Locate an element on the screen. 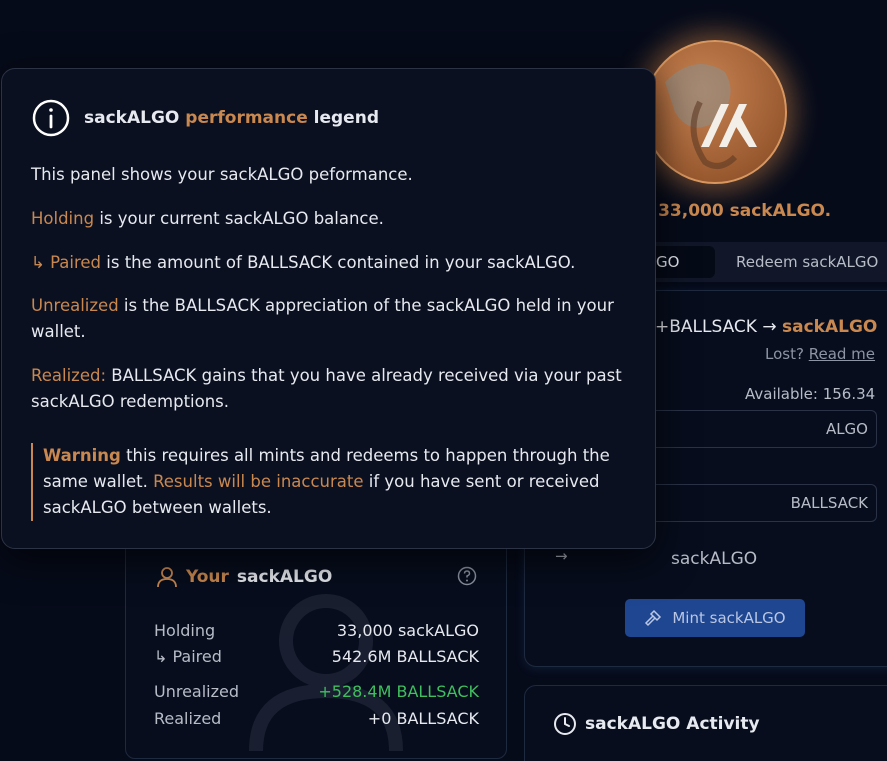 The width and height of the screenshot is (887, 761). realized-row: Realized +0 BALLSACK is located at coordinates (316, 718).